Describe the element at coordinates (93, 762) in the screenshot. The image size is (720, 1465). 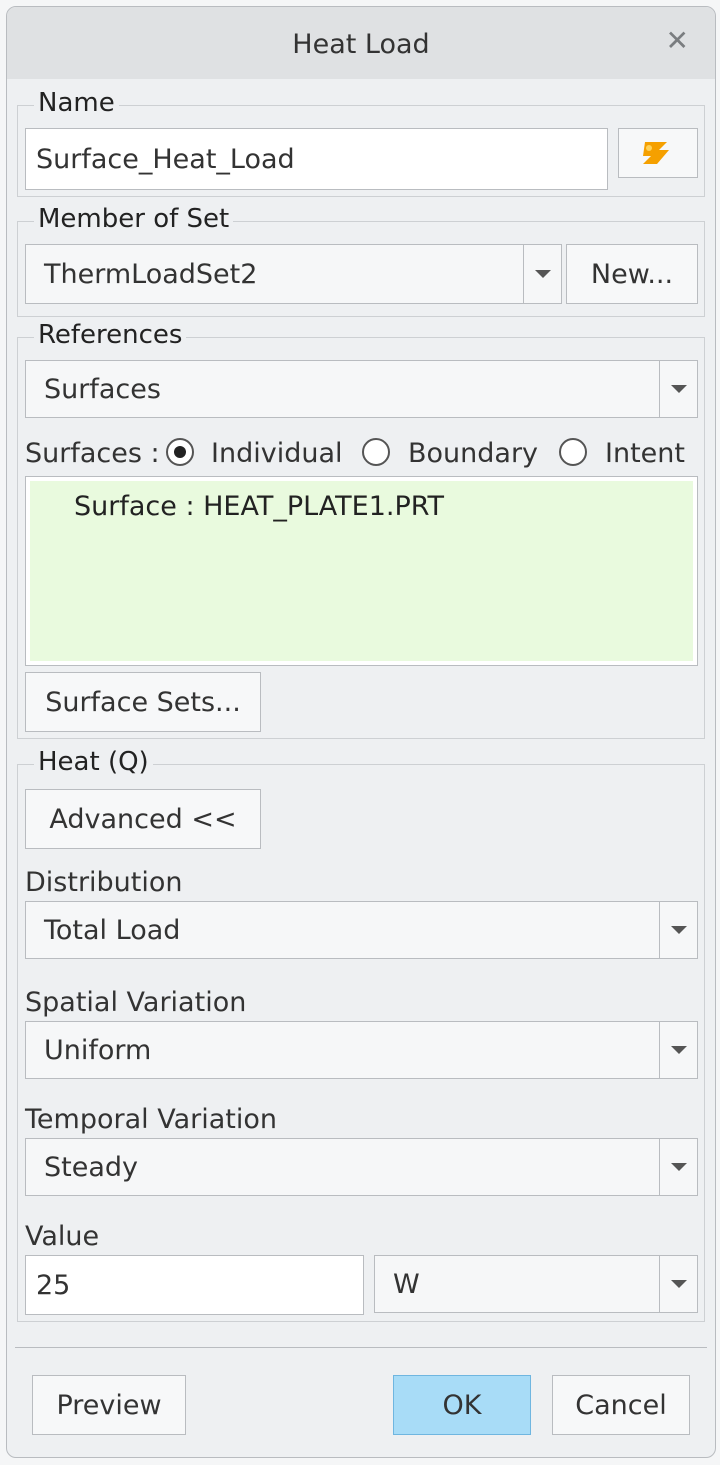
I see `heat-group-label: Heat (Q)` at that location.